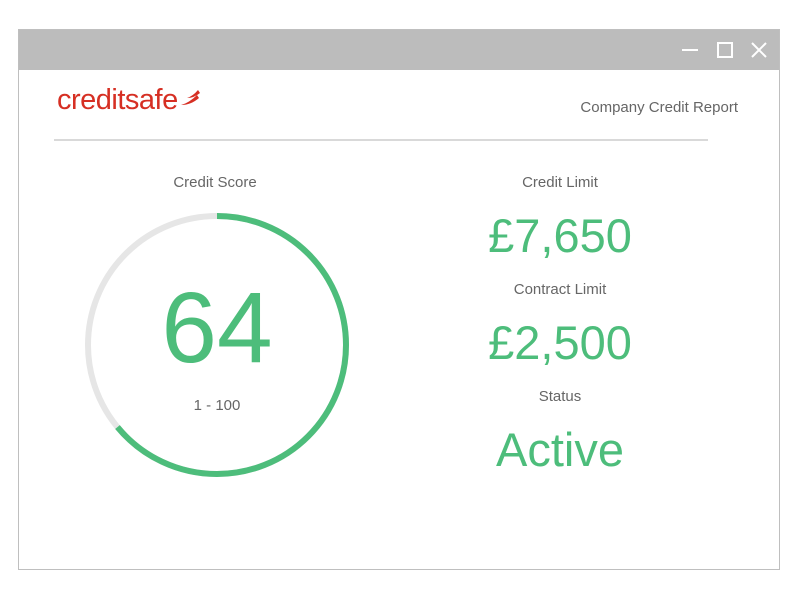 The image size is (800, 600). I want to click on logo-swoosh-icon, so click(190, 98).